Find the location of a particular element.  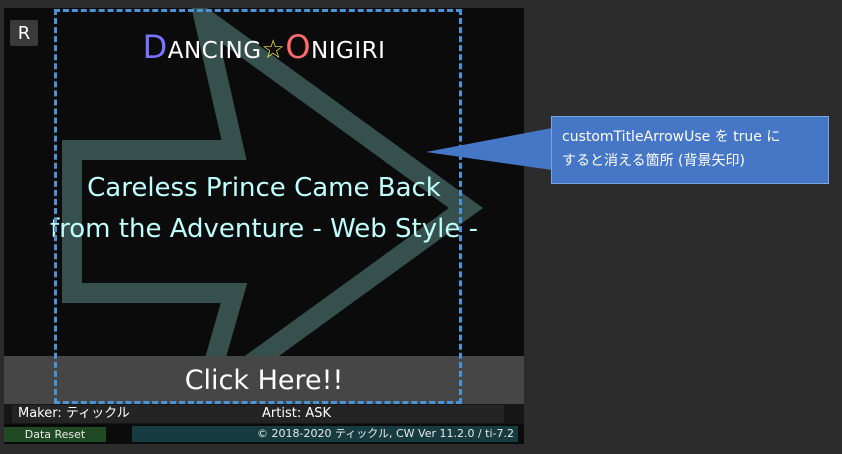

annotation-line2: すると消える箇所 (背景矢印) is located at coordinates (653, 161).